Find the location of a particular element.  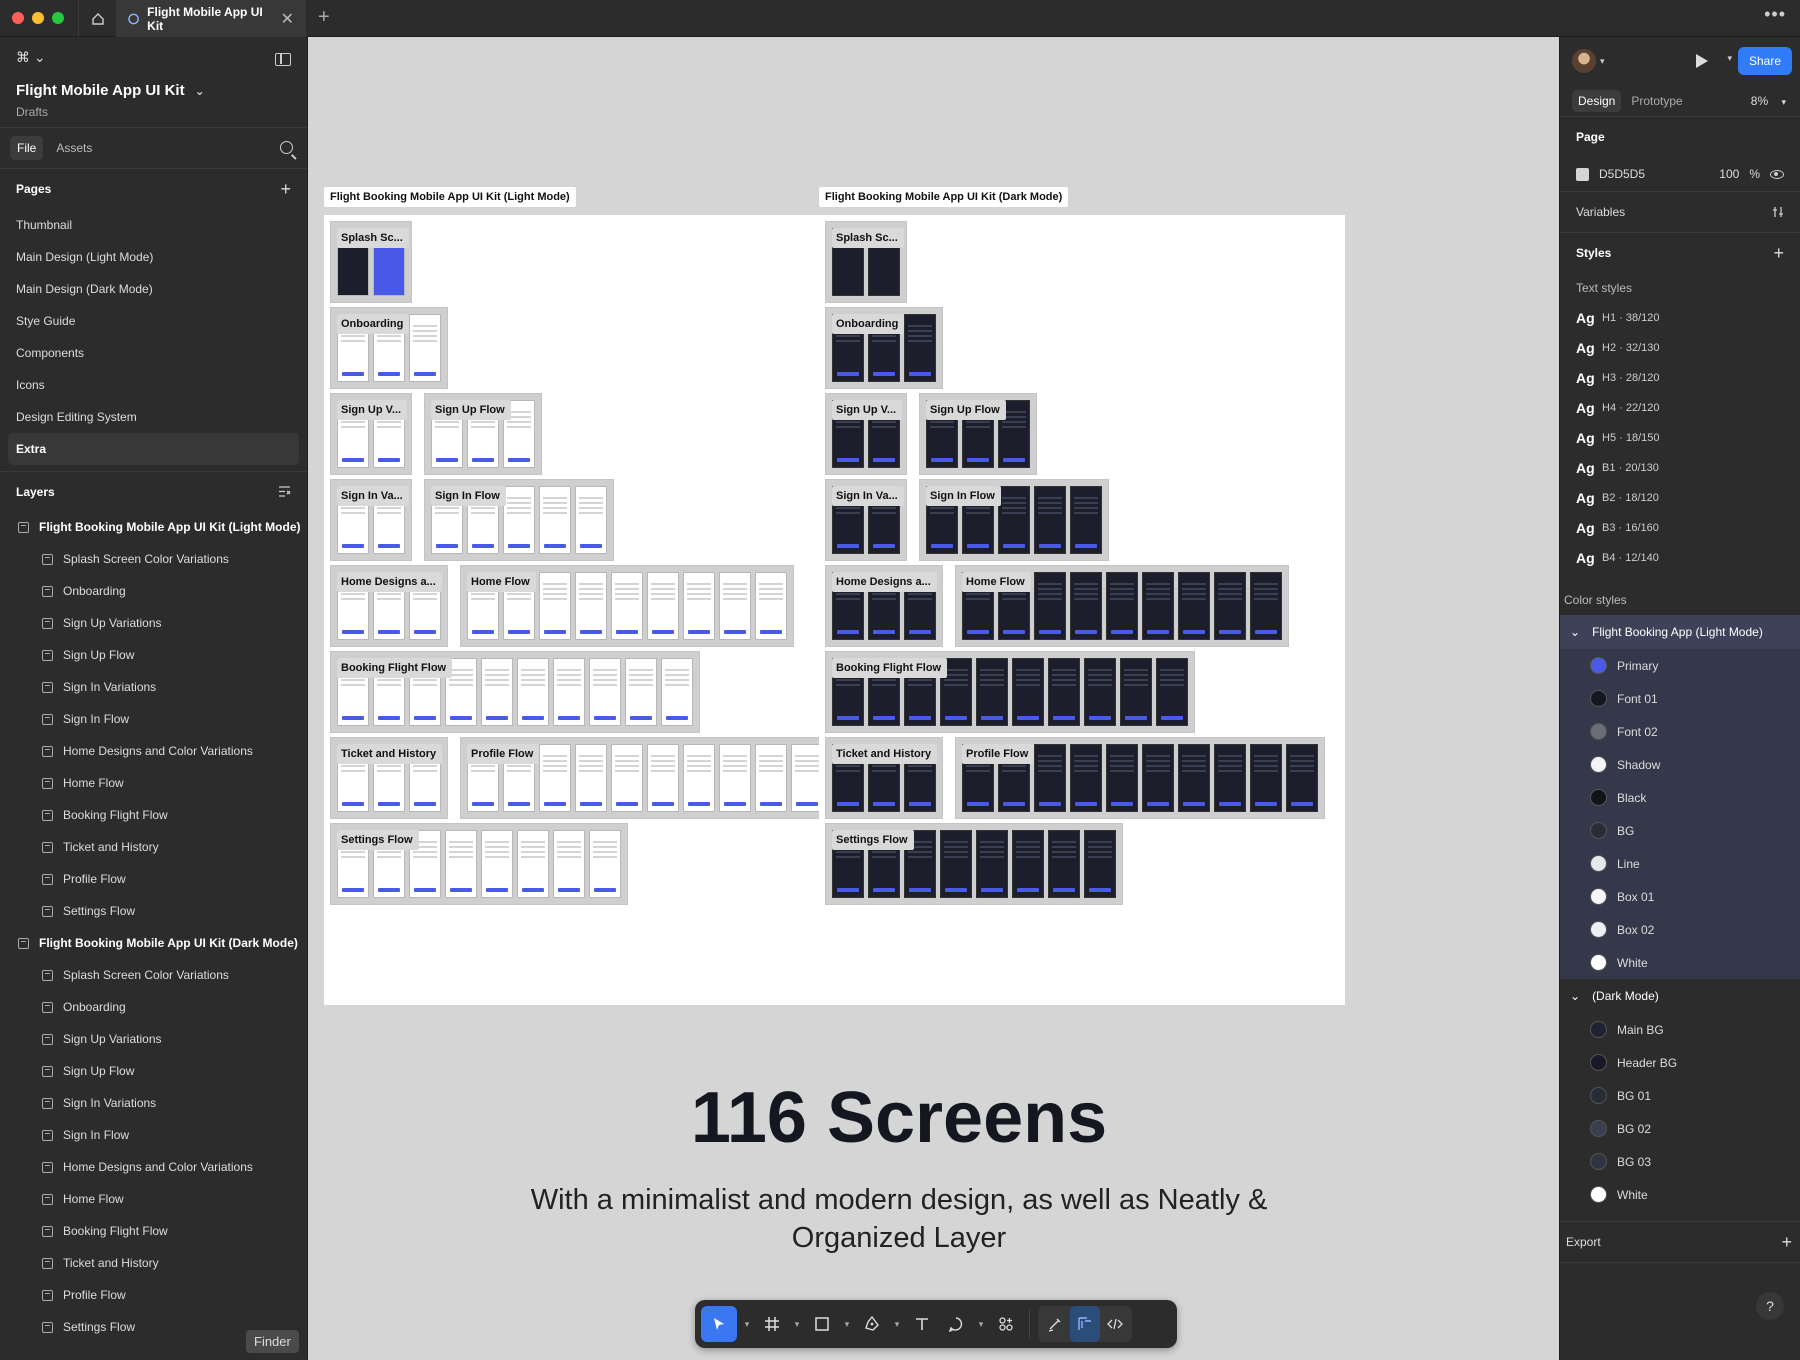

text-style-item: Ag B3 · 16/160 is located at coordinates (1680, 528).